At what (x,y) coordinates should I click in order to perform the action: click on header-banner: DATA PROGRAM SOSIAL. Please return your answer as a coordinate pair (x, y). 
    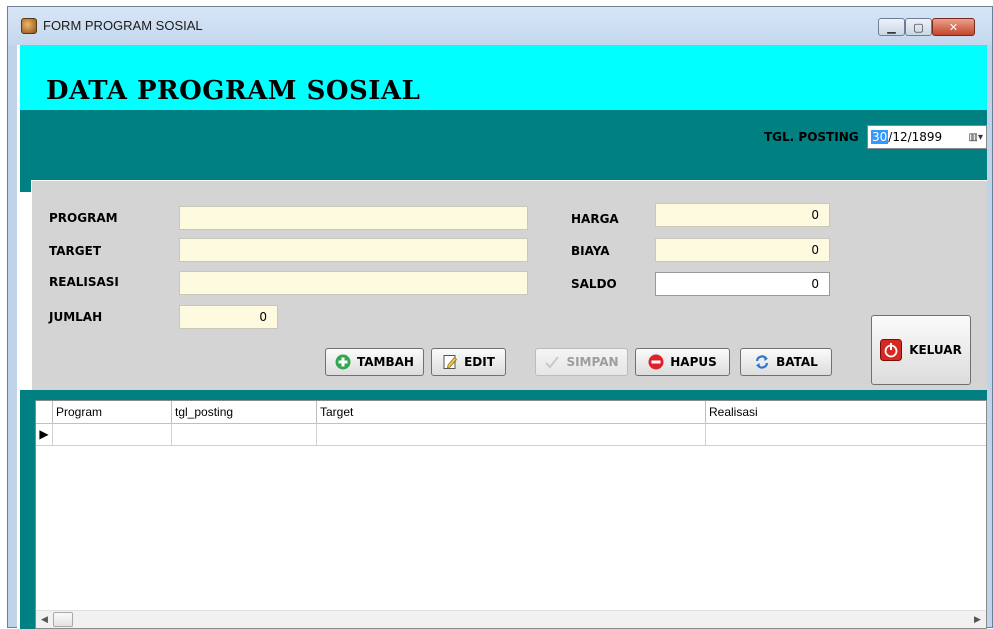
    Looking at the image, I should click on (503, 77).